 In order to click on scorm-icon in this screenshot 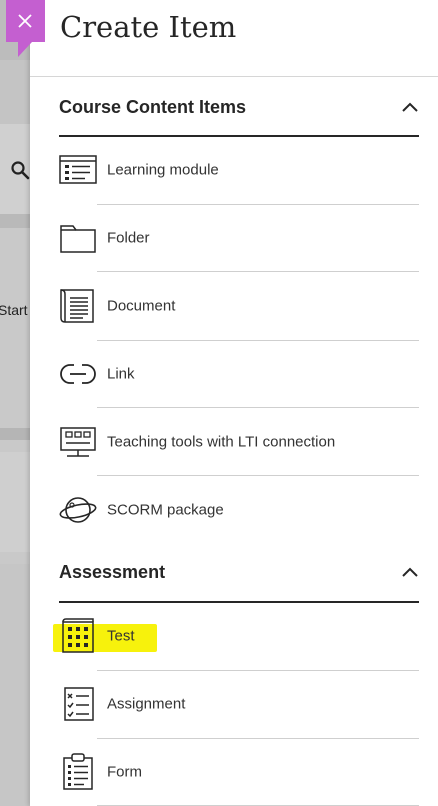, I will do `click(78, 510)`.